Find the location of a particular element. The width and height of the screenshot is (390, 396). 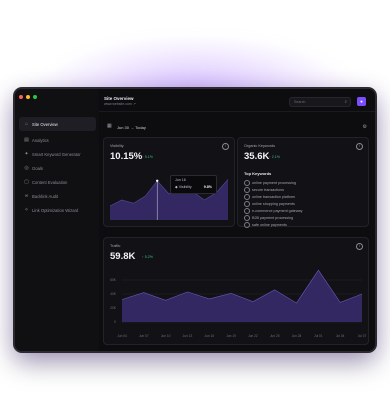

search-placeholder: Search is located at coordinates (300, 102).